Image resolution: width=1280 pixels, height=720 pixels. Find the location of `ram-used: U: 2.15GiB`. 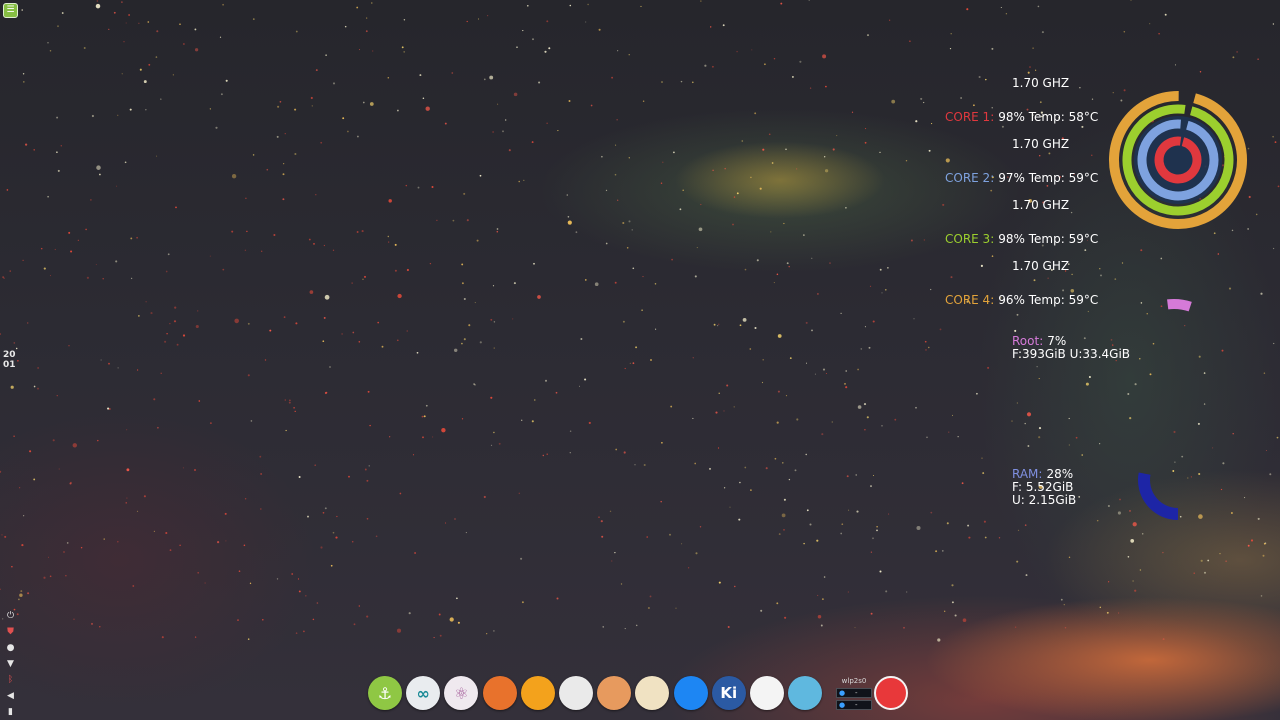

ram-used: U: 2.15GiB is located at coordinates (1044, 500).